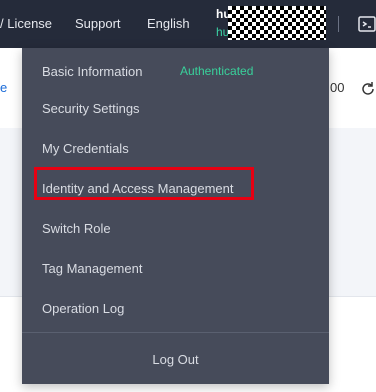 The image size is (376, 392). I want to click on page-link-fragment: e, so click(3, 87).